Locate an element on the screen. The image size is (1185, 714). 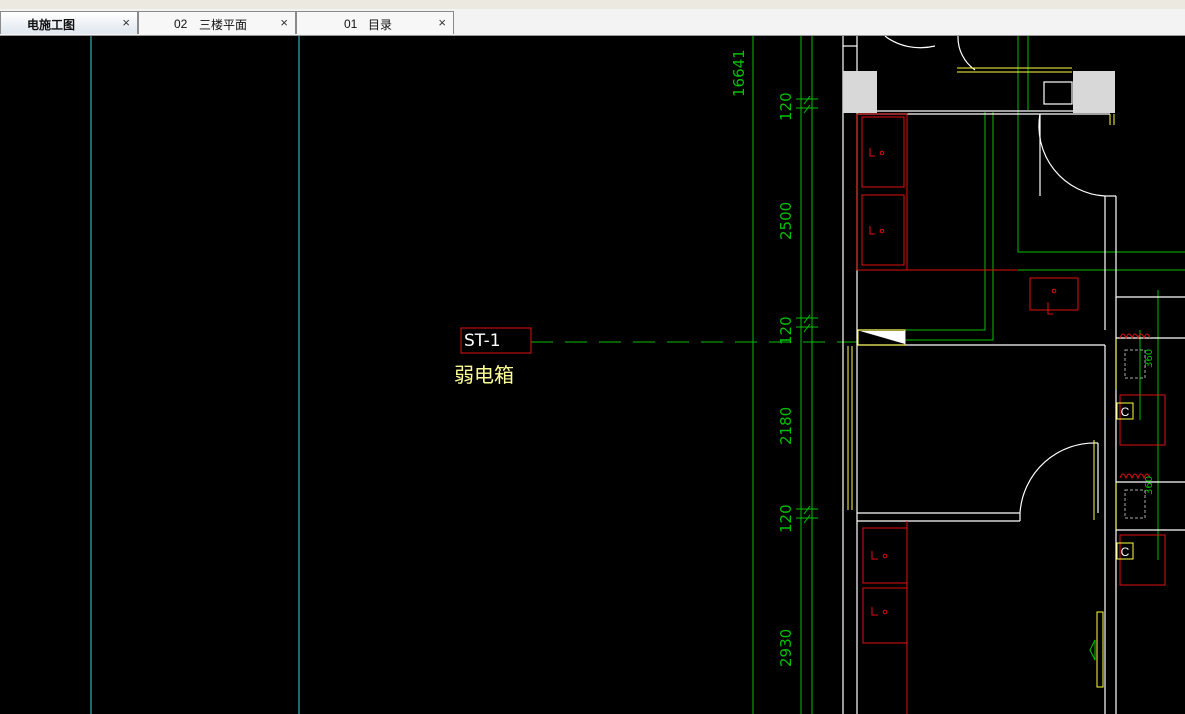
tab-title: 电施工图 is located at coordinates (51, 25).